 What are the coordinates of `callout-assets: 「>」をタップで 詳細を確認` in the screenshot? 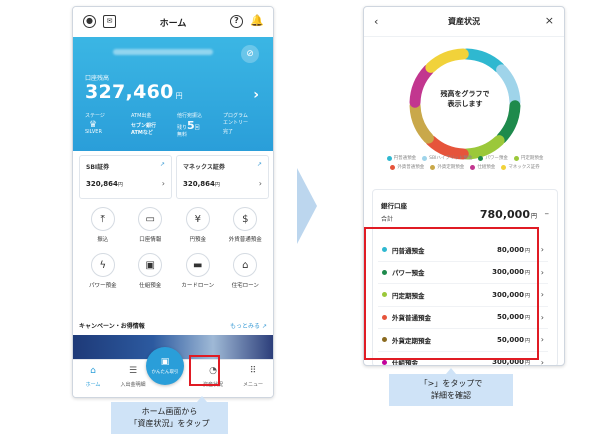 It's located at (451, 387).